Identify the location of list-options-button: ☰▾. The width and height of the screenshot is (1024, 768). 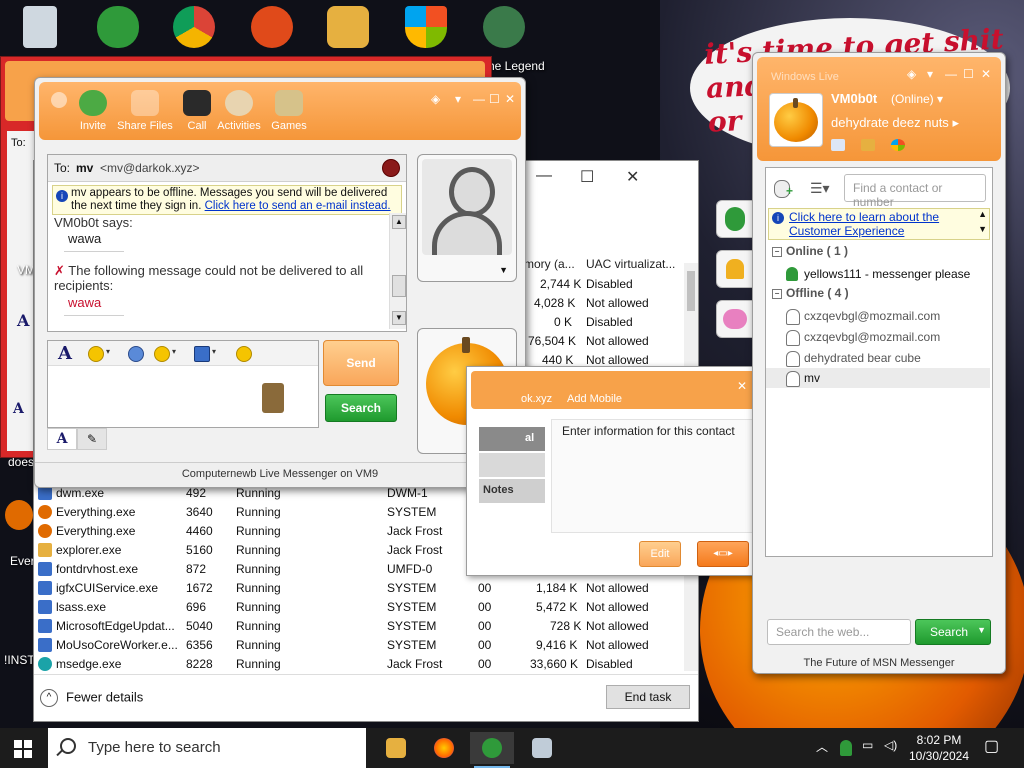
(822, 188).